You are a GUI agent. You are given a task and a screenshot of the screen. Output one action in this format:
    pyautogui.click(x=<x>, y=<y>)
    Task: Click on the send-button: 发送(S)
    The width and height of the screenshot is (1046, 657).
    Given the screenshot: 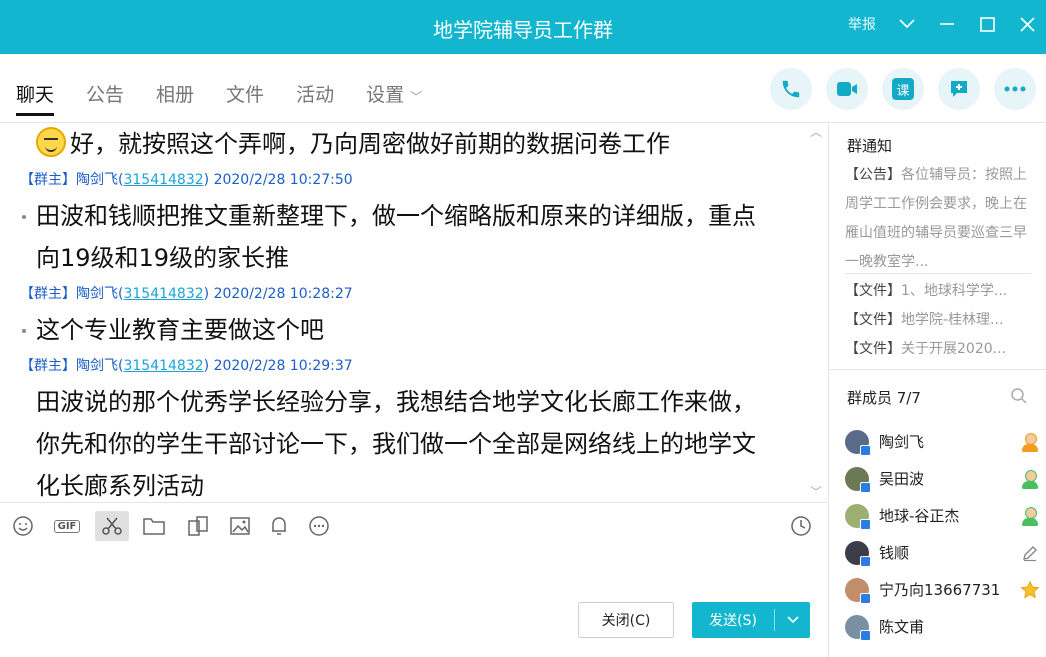 What is the action you would take?
    pyautogui.click(x=751, y=620)
    